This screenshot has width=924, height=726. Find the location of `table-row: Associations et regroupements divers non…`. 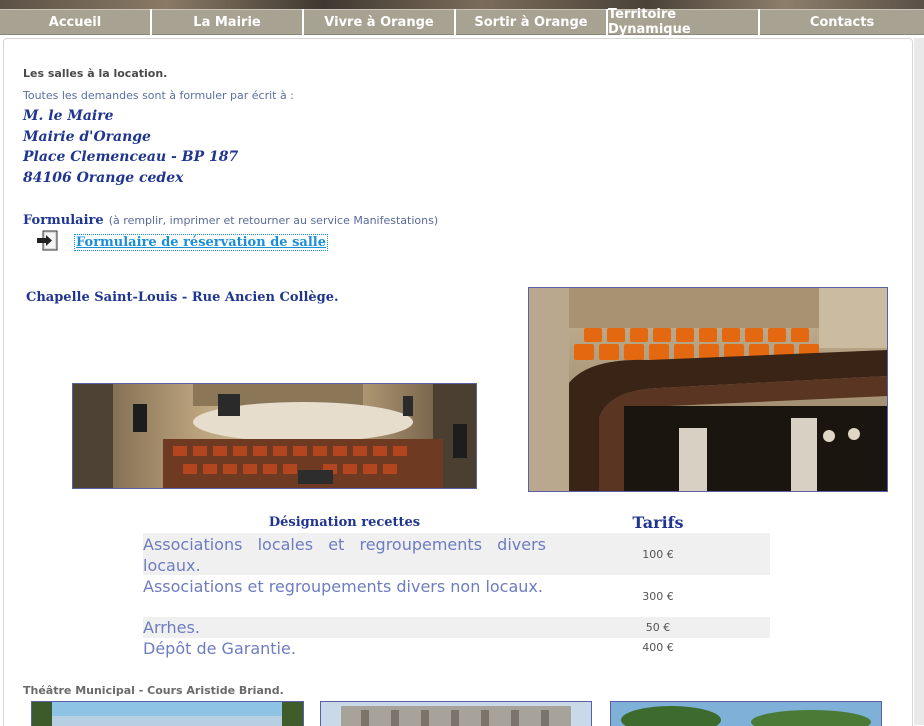

table-row: Associations et regroupements divers non… is located at coordinates (456, 596).